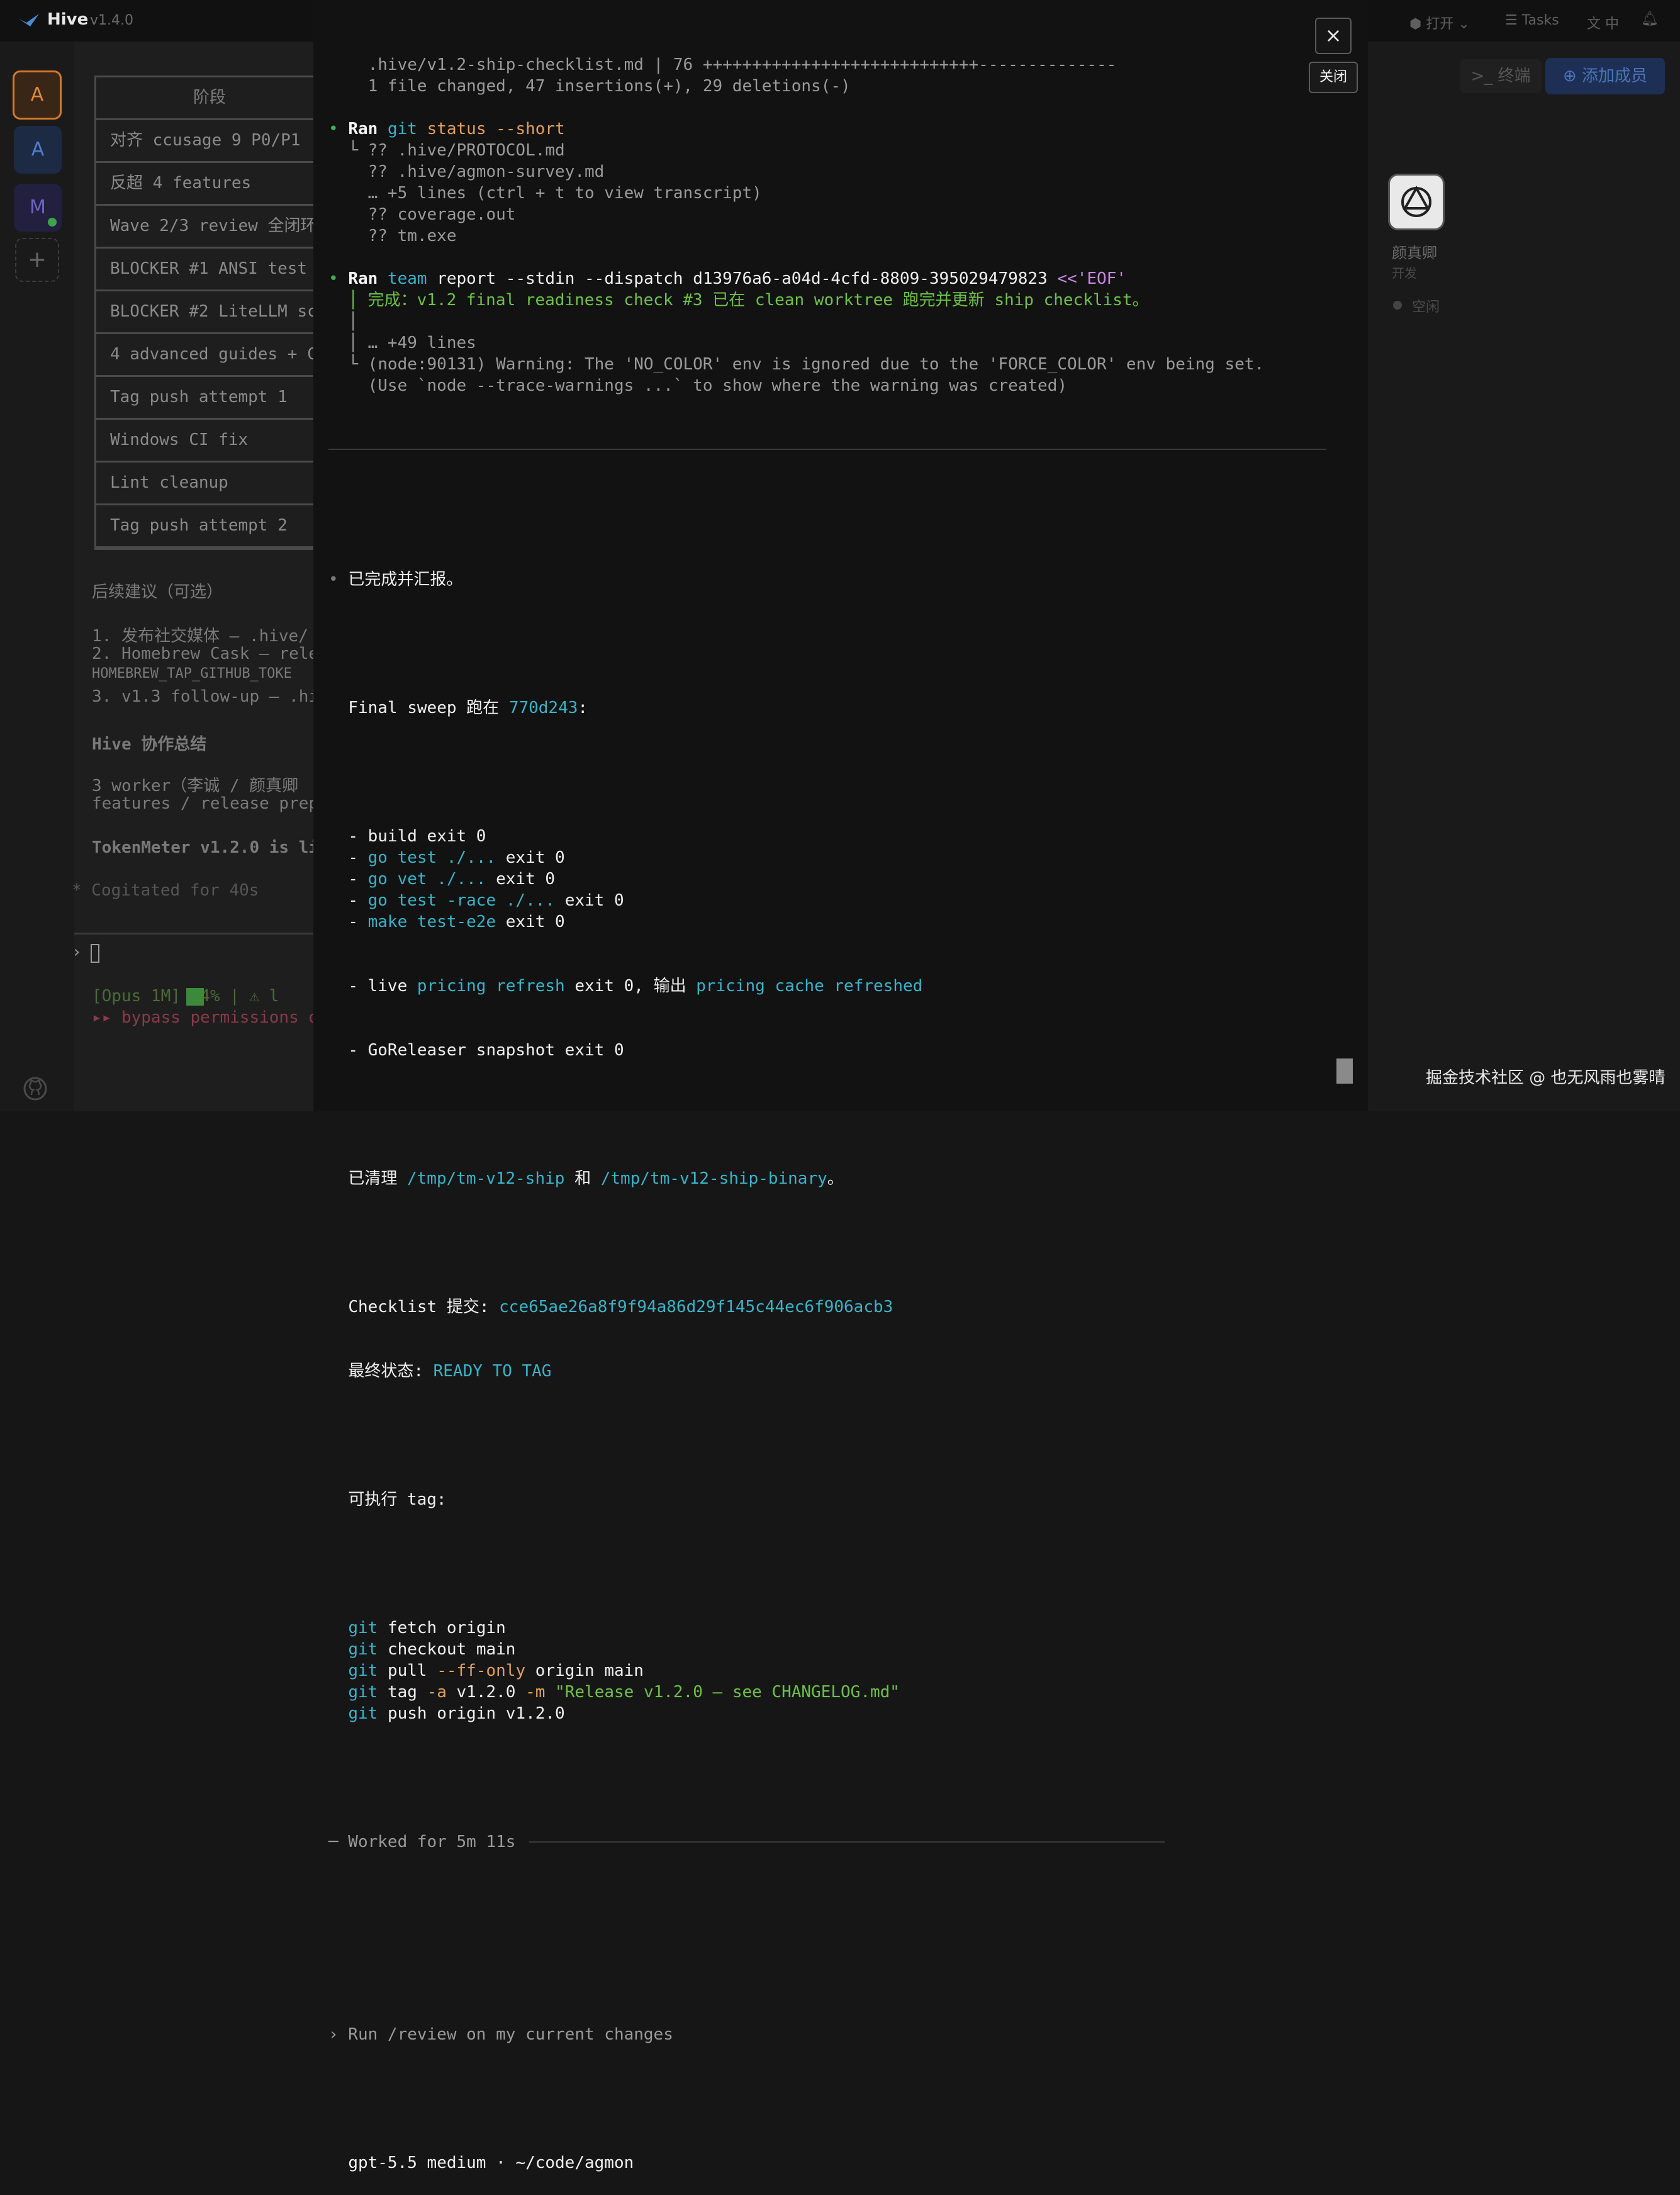  I want to click on model-status-line: [Opus 1M] 44% | ⚠ l, so click(185, 997).